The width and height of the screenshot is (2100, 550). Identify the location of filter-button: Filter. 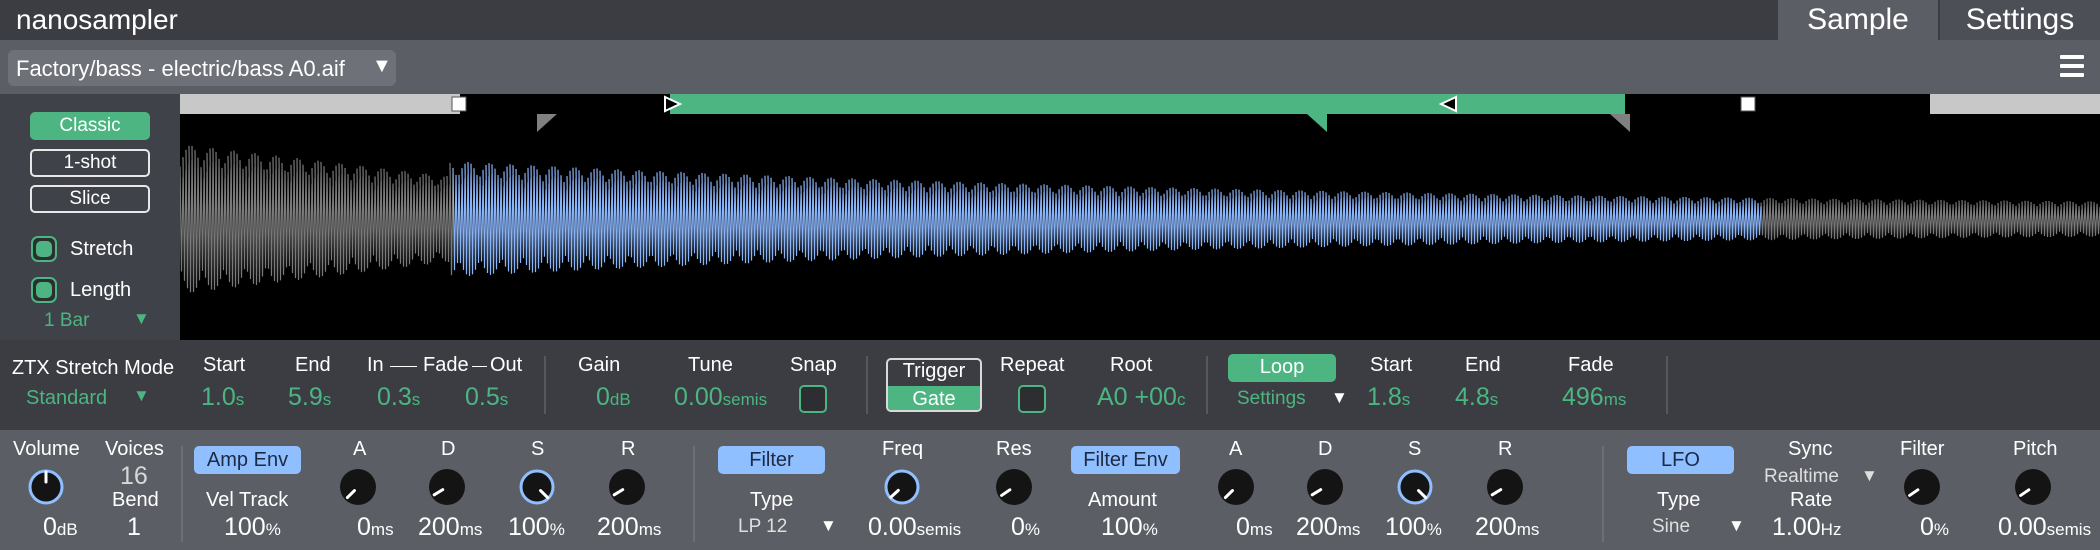
(771, 460).